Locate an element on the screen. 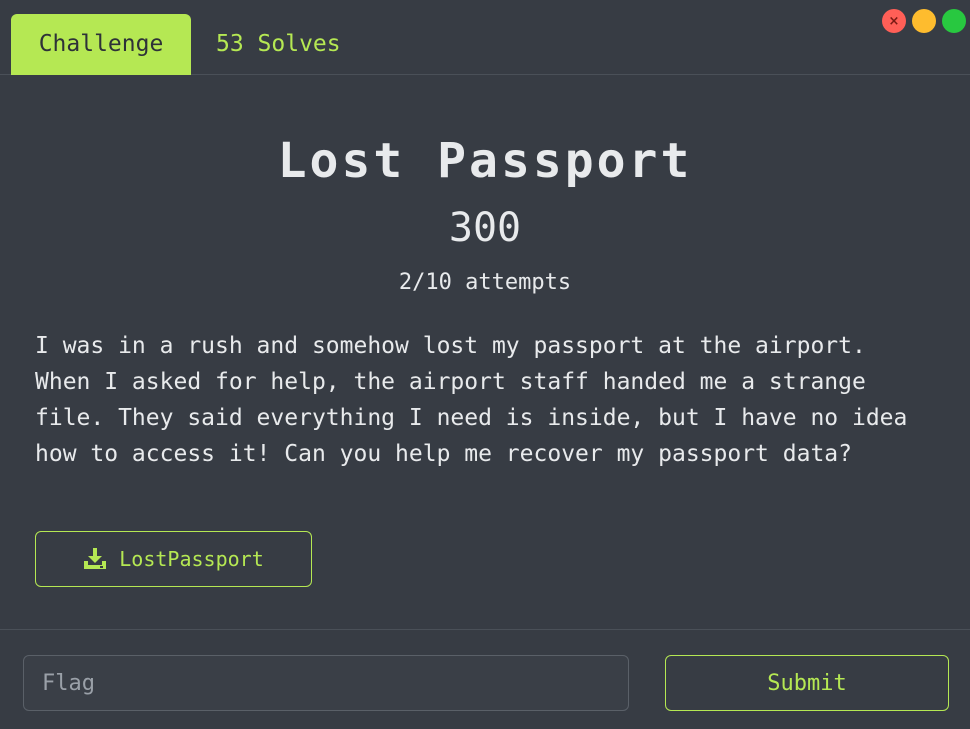 The height and width of the screenshot is (729, 970). challenge-points: 300 is located at coordinates (485, 228).